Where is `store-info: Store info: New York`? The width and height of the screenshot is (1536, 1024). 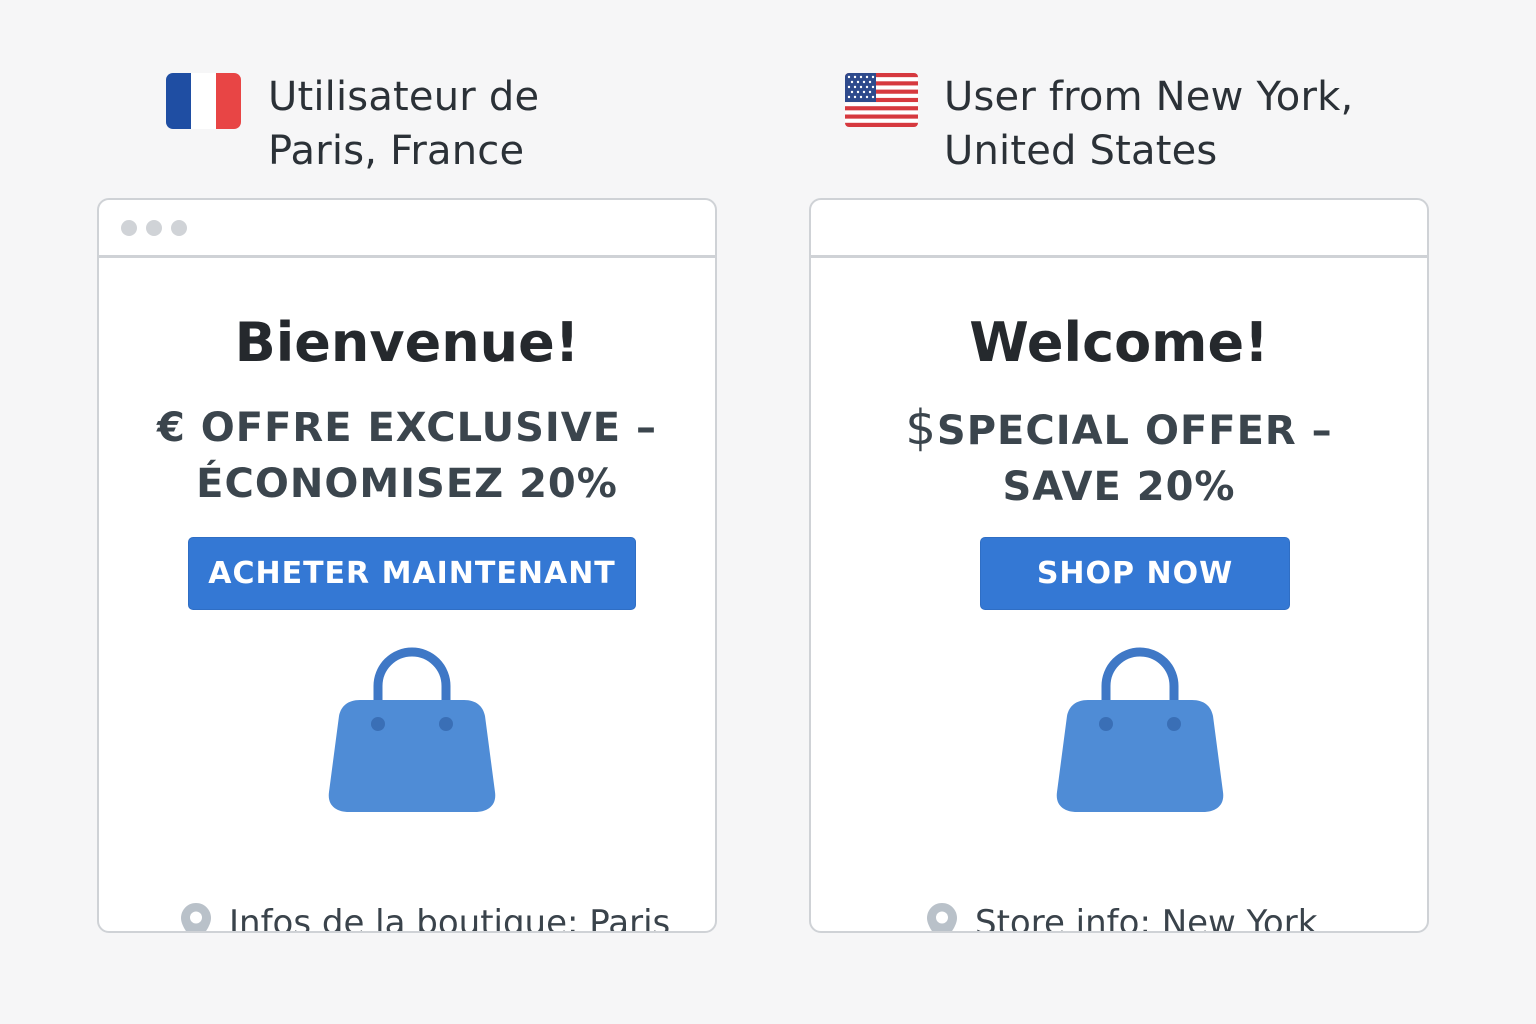 store-info: Store info: New York is located at coordinates (1122, 914).